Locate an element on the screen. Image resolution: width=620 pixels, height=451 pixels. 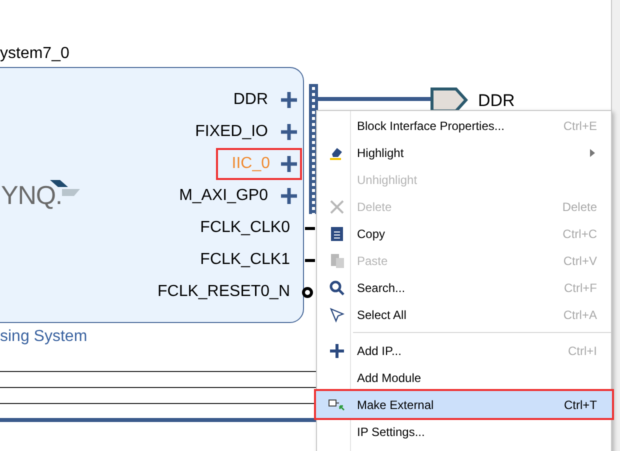
block-caption: sing System is located at coordinates (44, 337).